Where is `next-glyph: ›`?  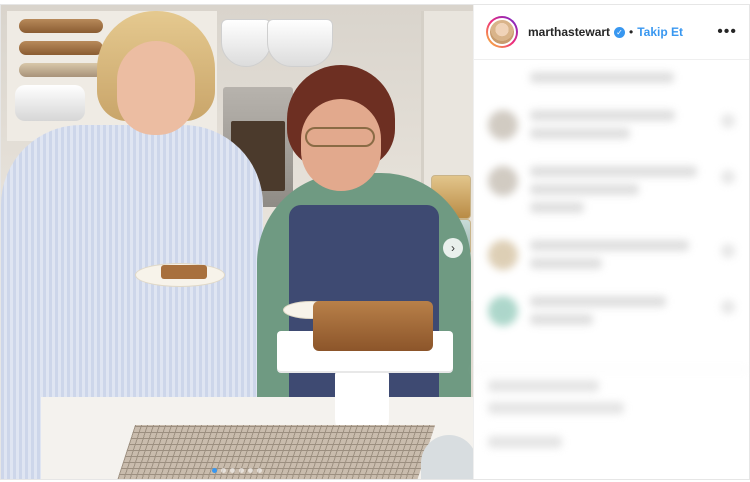
next-glyph: › is located at coordinates (453, 248).